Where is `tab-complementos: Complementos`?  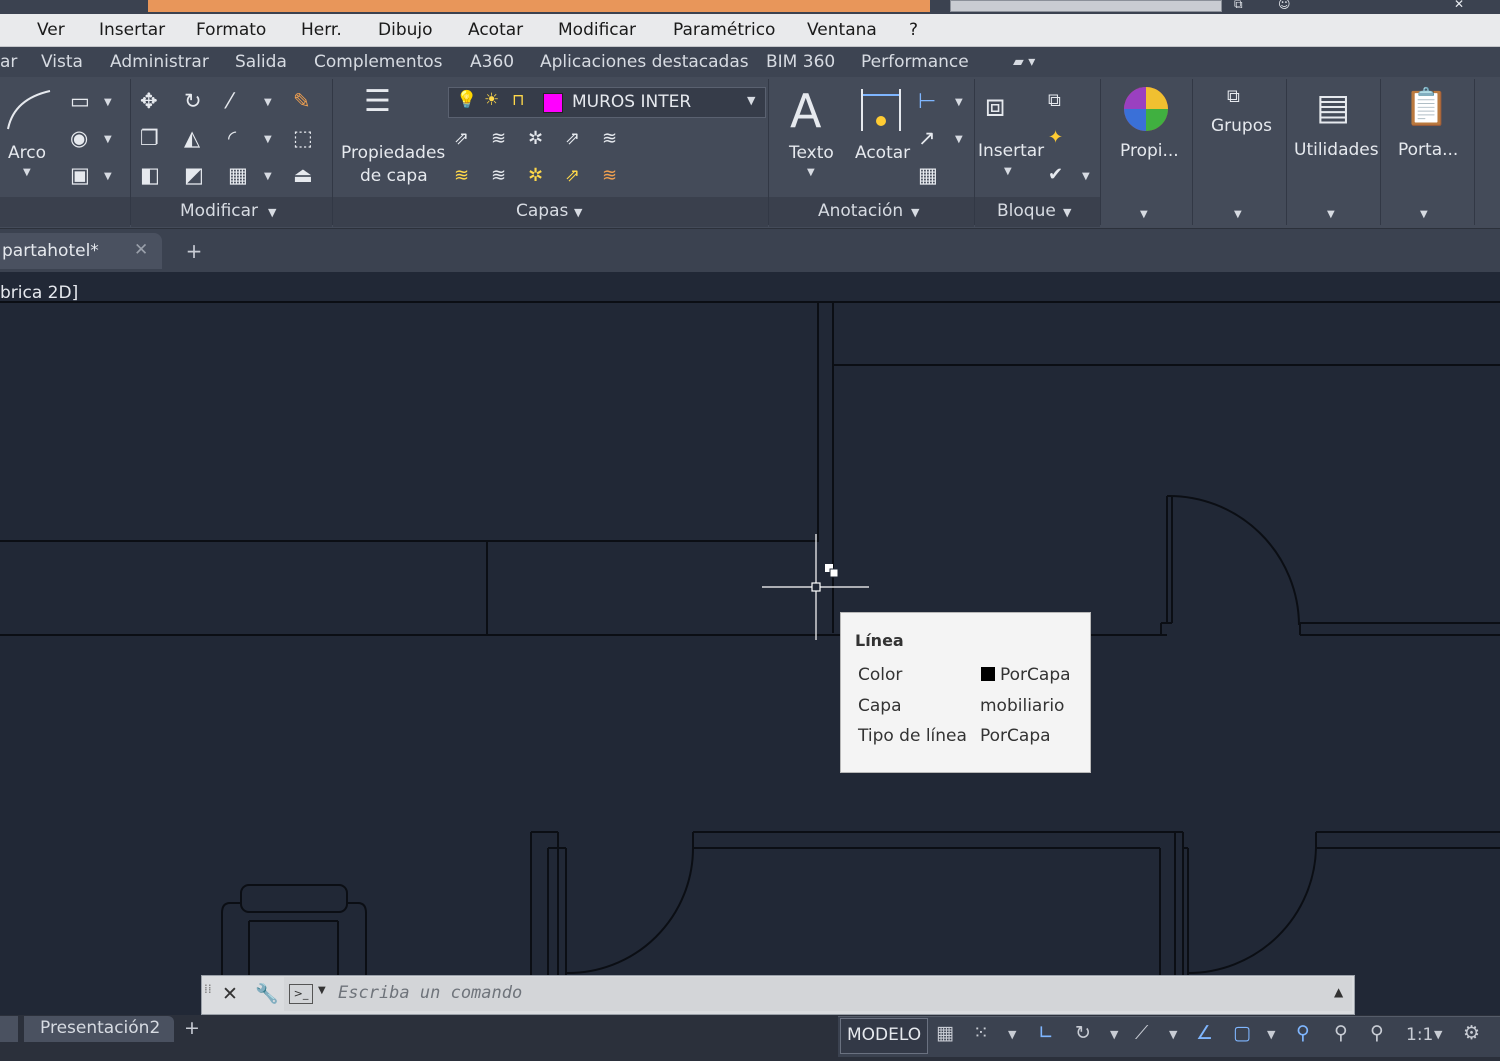
tab-complementos: Complementos is located at coordinates (378, 62).